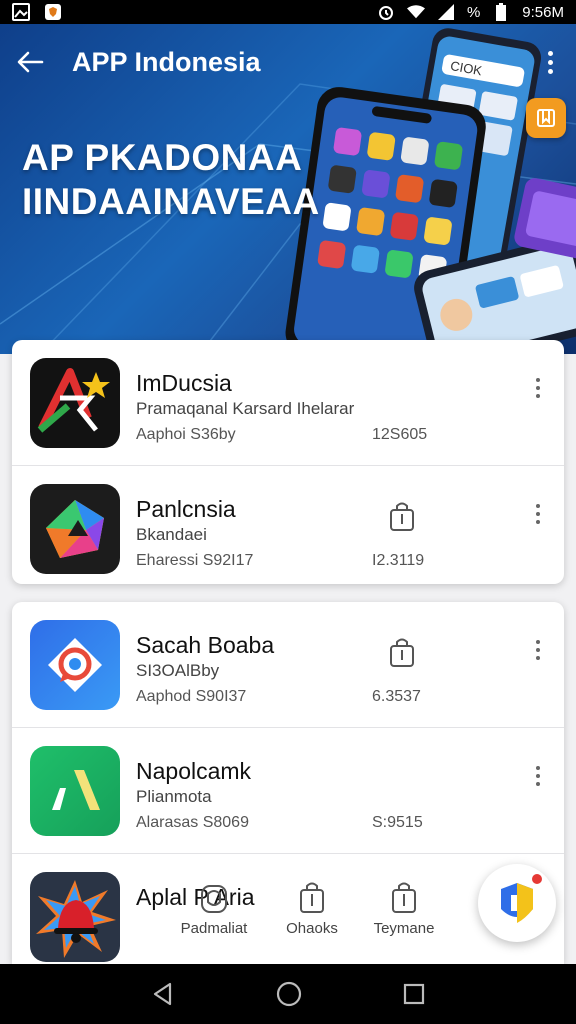  What do you see at coordinates (288, 12) in the screenshot?
I see `status-bar: % 9:56M` at bounding box center [288, 12].